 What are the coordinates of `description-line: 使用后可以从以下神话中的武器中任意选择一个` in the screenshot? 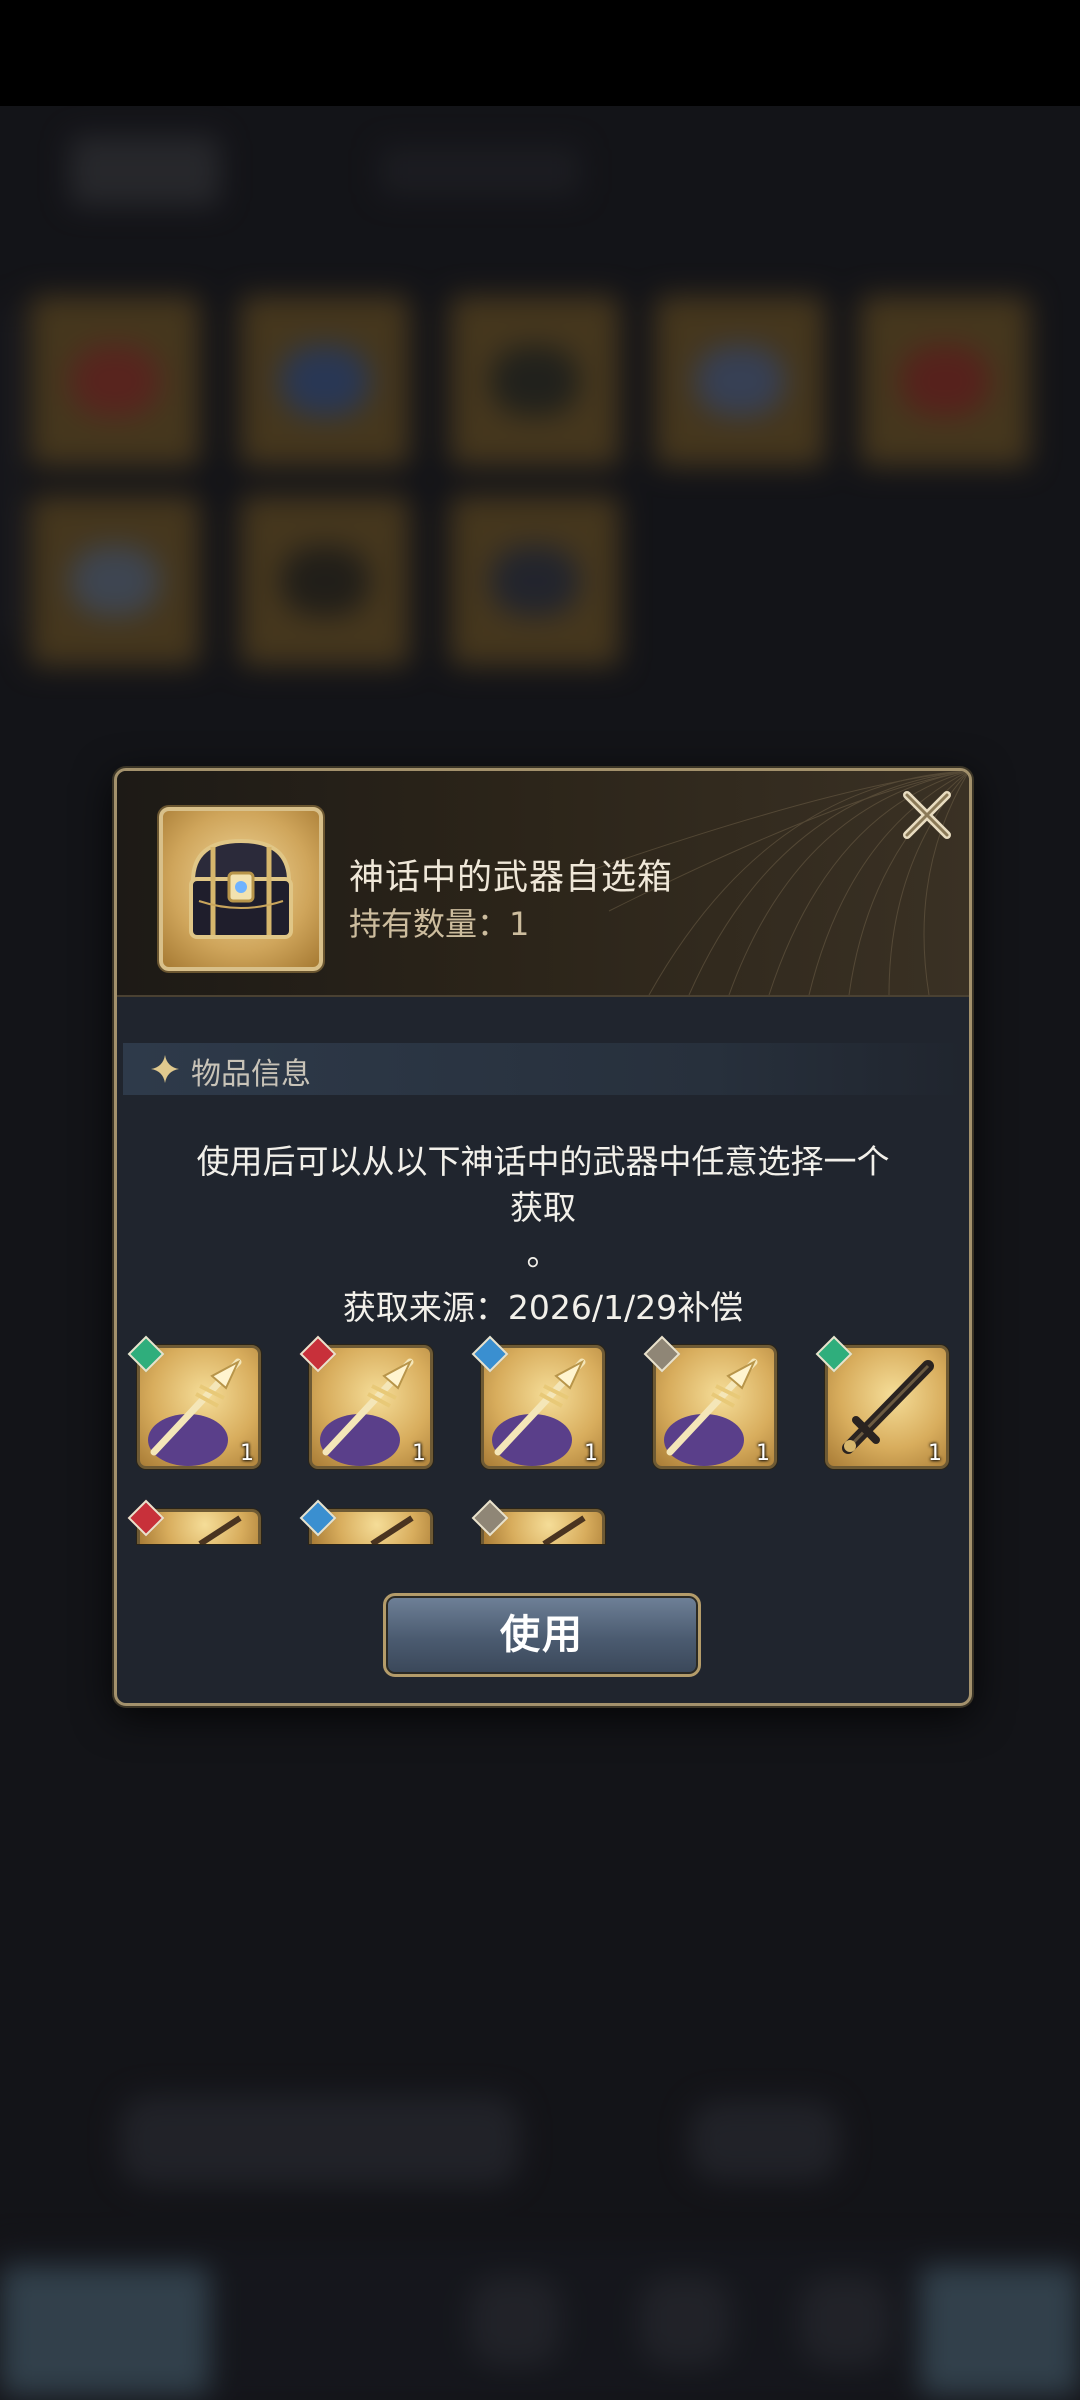 It's located at (543, 1161).